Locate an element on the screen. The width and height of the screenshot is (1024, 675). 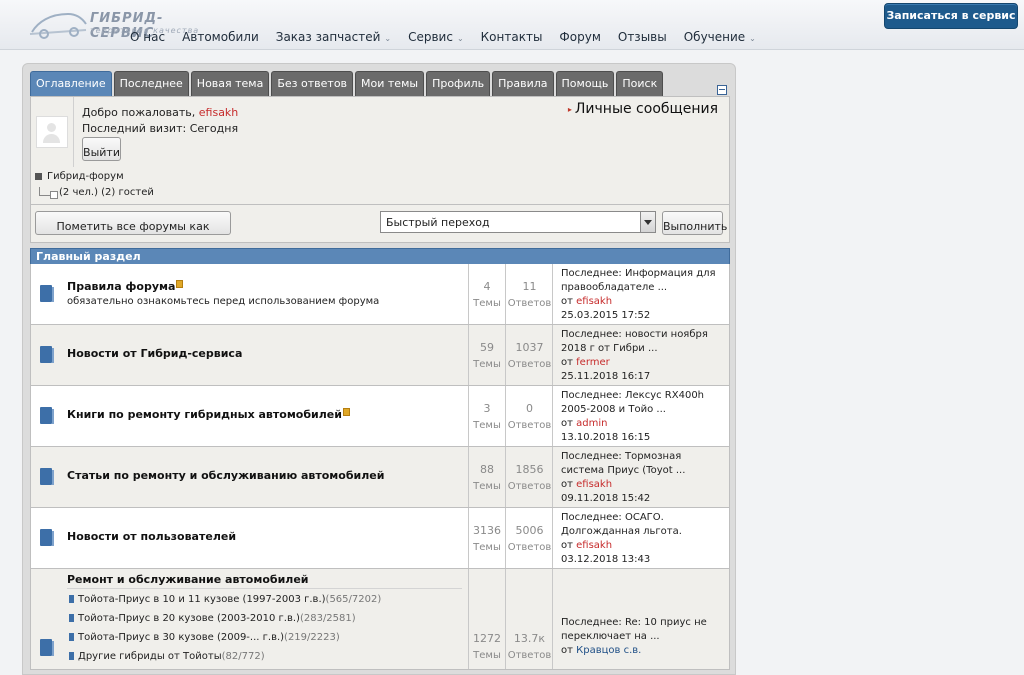
dropdown-arrow-icon is located at coordinates (647, 222).